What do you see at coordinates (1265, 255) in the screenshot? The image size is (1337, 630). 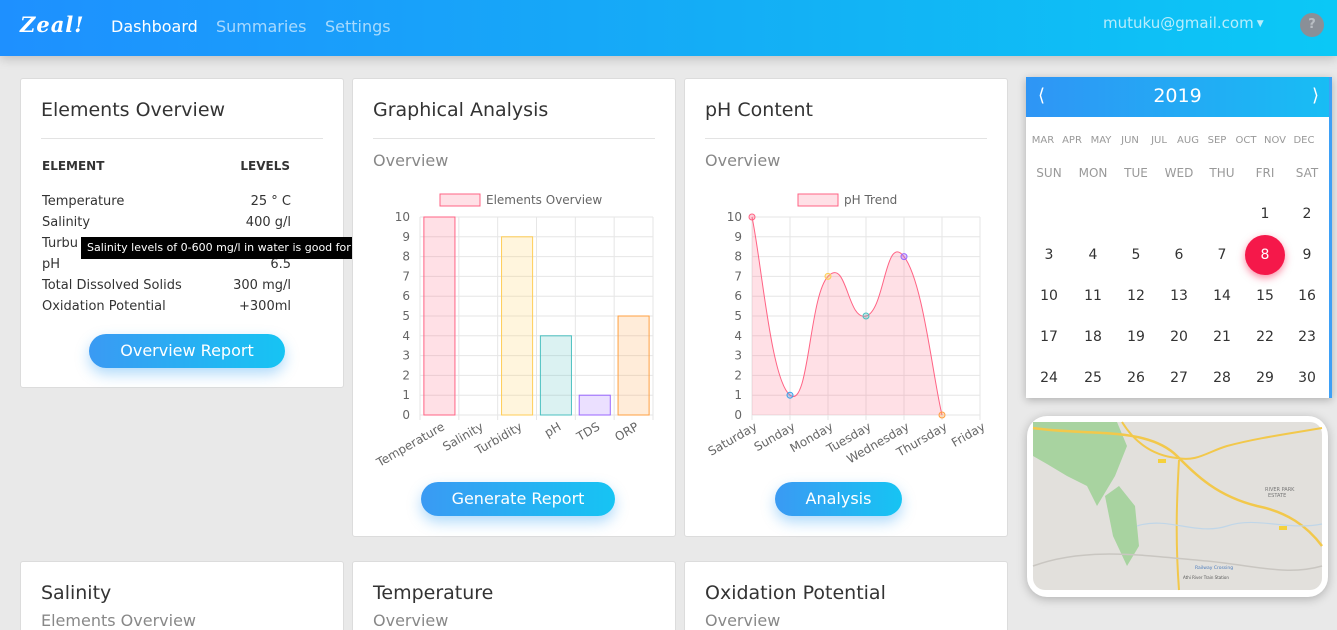 I see `calendar-day-selected: 8` at bounding box center [1265, 255].